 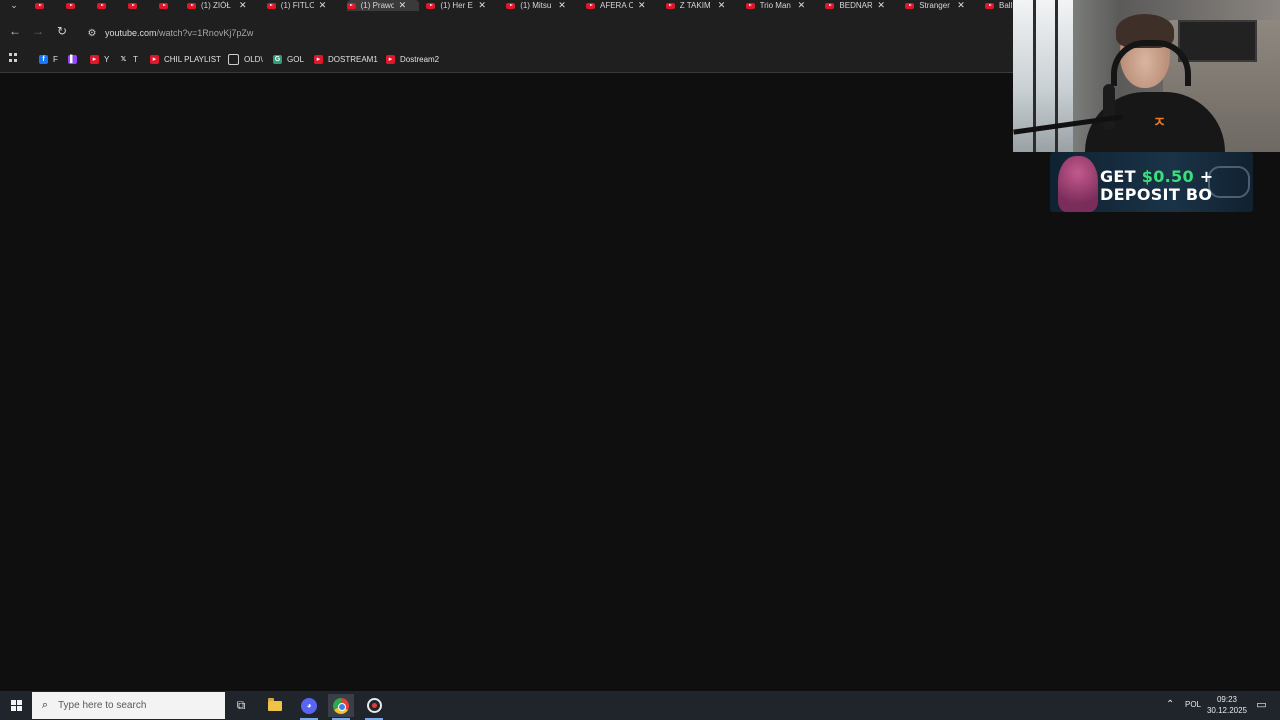 I want to click on clock-date: 30.12.2025, so click(x=1227, y=710).